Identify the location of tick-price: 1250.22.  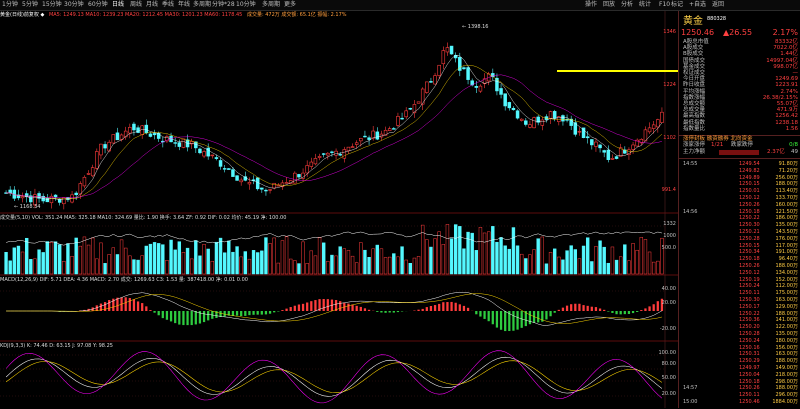
(749, 218).